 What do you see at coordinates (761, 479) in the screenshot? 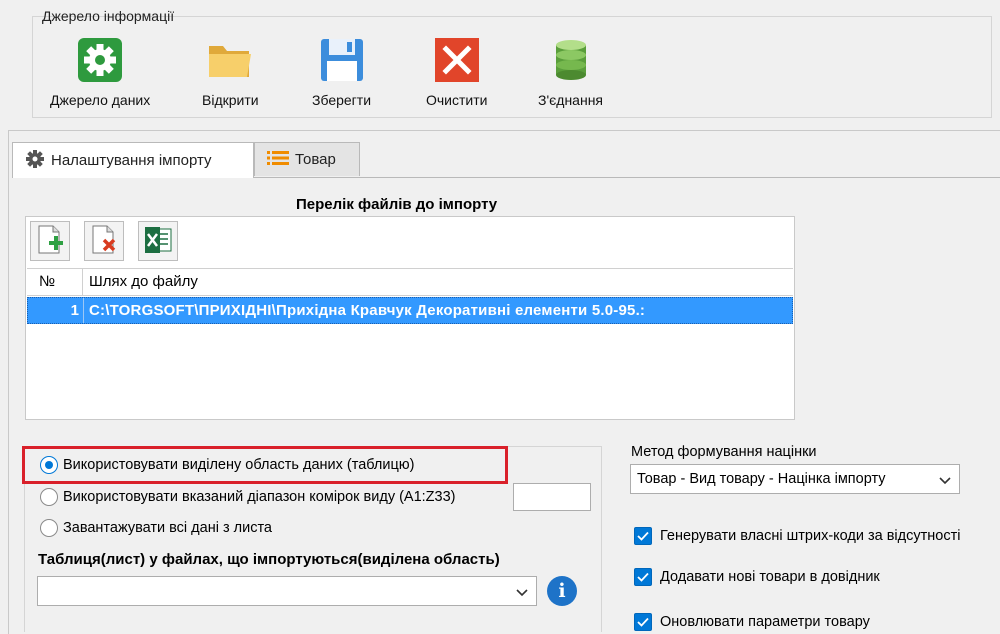
I see `markup-method-value: Товар - Вид товару - Націнка імпорту` at bounding box center [761, 479].